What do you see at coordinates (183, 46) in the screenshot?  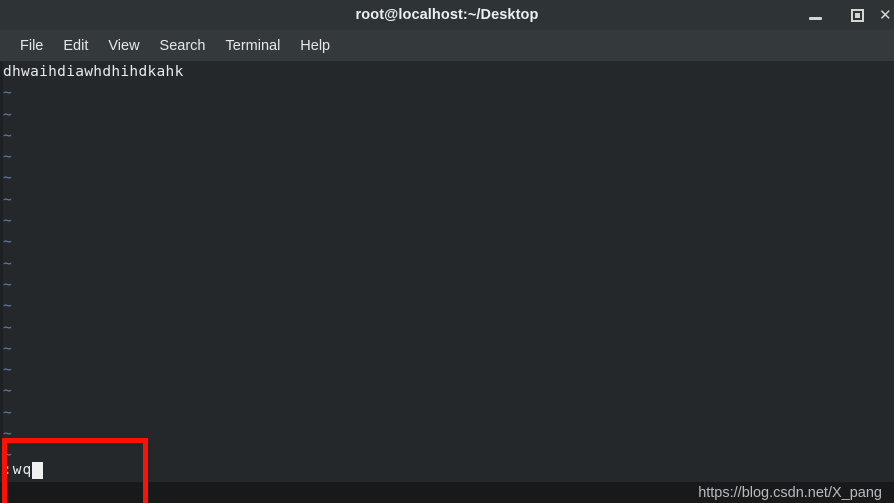 I see `menu-item-search: Search` at bounding box center [183, 46].